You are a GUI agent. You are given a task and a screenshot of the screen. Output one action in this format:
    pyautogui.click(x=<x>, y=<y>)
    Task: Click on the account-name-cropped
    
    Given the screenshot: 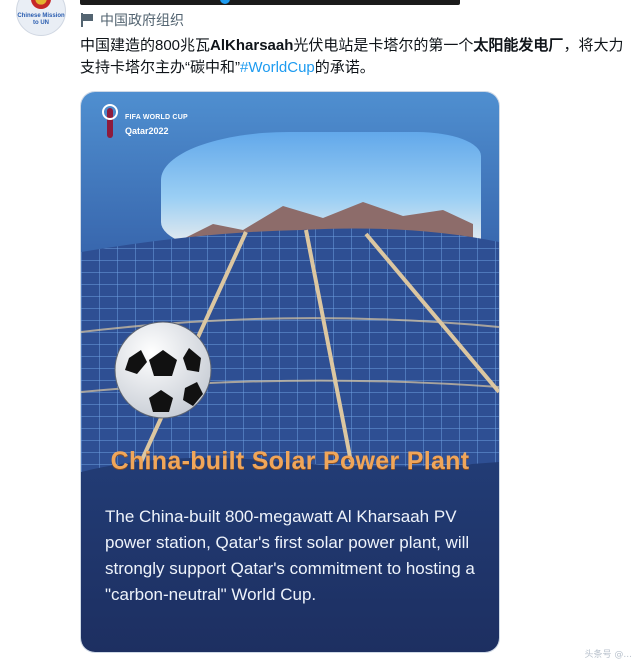 What is the action you would take?
    pyautogui.click(x=270, y=2)
    